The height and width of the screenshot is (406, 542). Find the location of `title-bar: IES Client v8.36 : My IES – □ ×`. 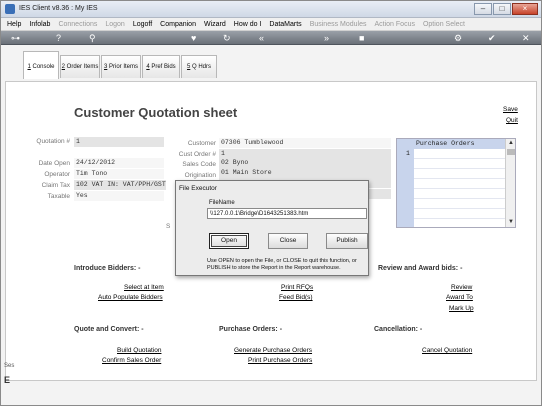

title-bar: IES Client v8.36 : My IES – □ × is located at coordinates (271, 9).